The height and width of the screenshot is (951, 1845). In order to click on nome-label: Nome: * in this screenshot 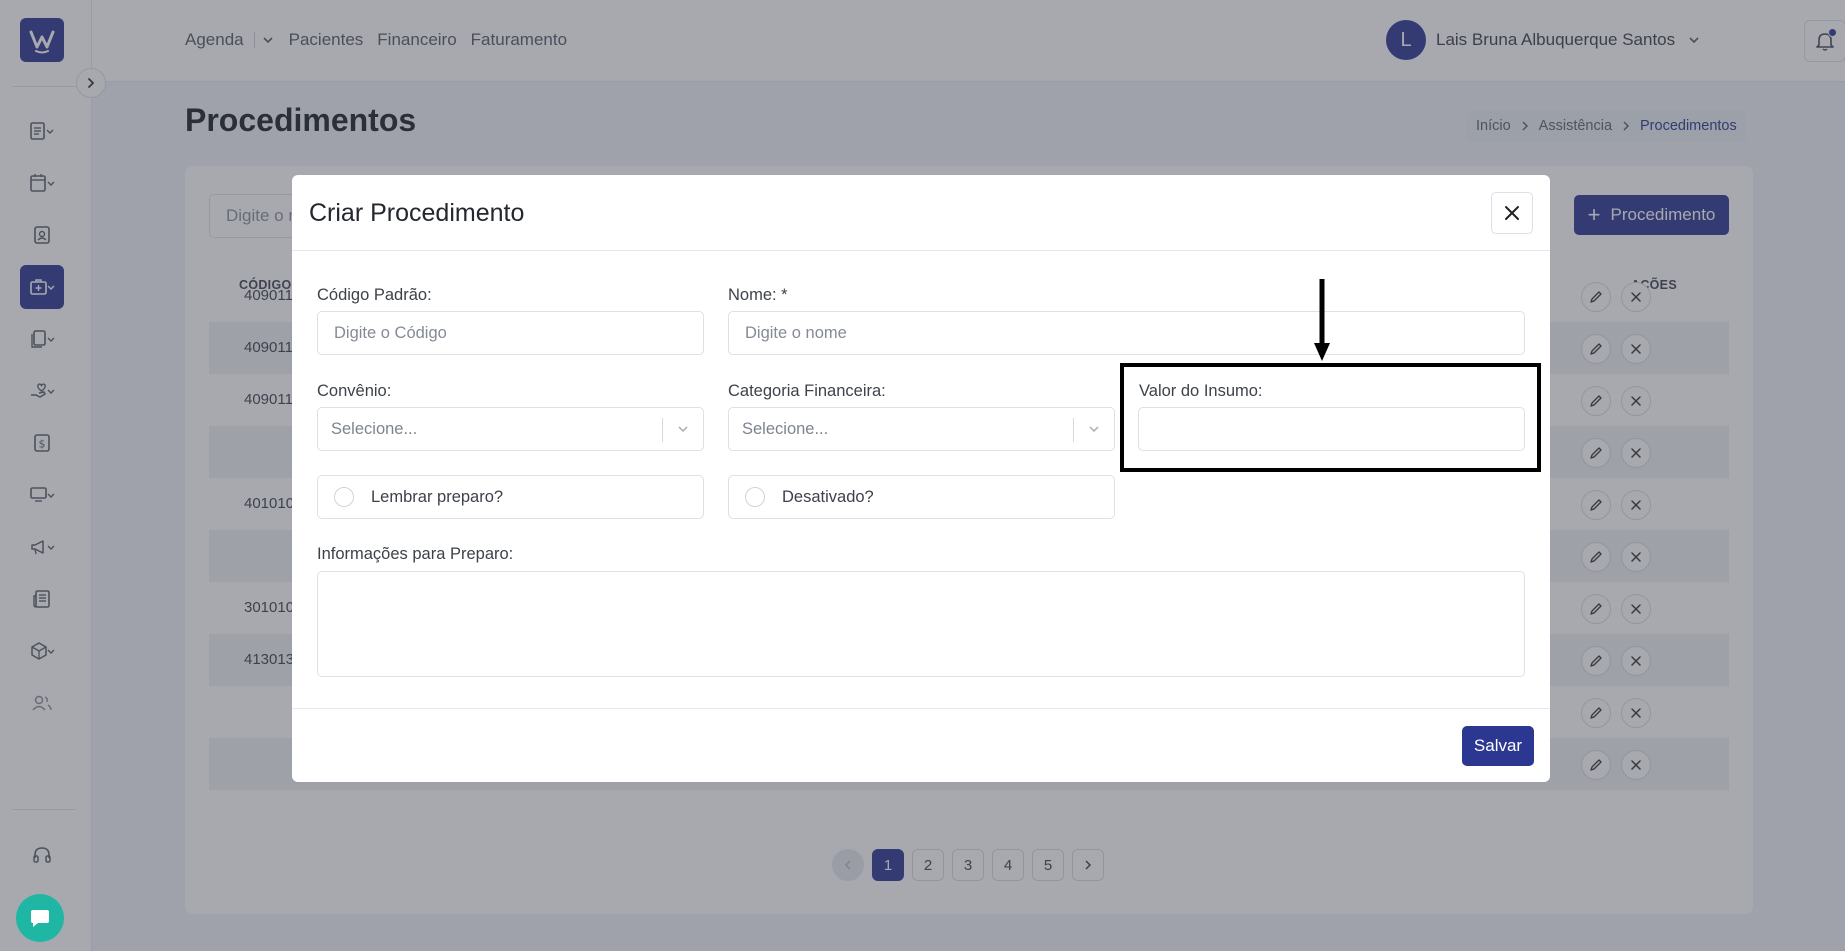, I will do `click(758, 295)`.